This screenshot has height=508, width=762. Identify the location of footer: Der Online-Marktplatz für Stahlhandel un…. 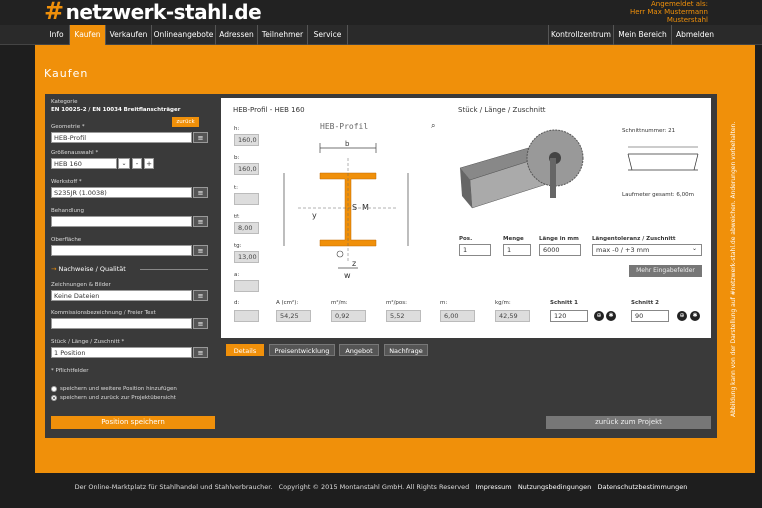
(381, 487).